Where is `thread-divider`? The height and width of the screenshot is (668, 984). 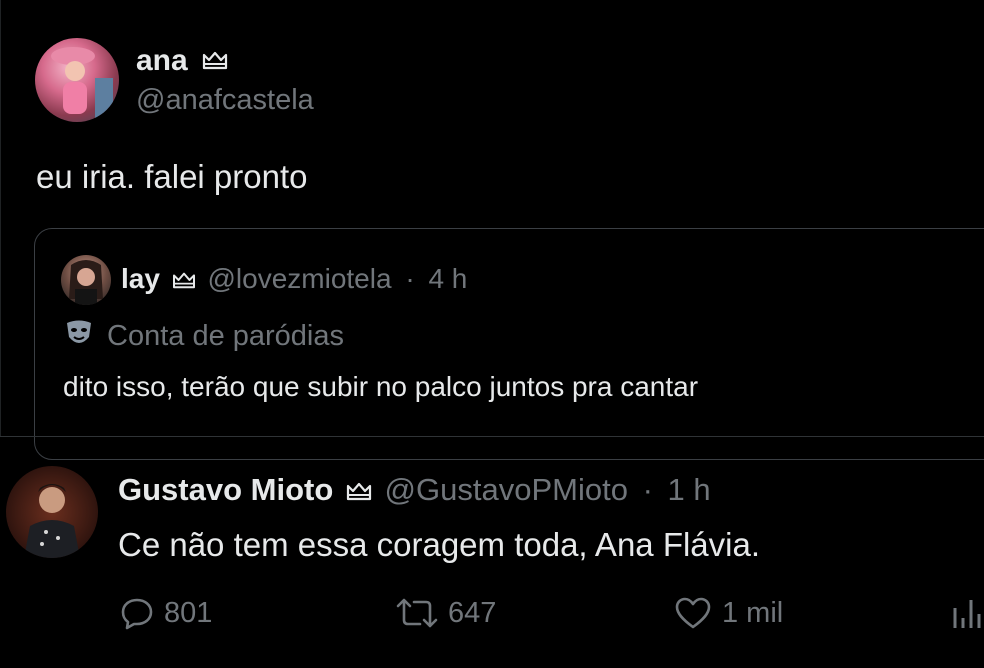
thread-divider is located at coordinates (492, 436).